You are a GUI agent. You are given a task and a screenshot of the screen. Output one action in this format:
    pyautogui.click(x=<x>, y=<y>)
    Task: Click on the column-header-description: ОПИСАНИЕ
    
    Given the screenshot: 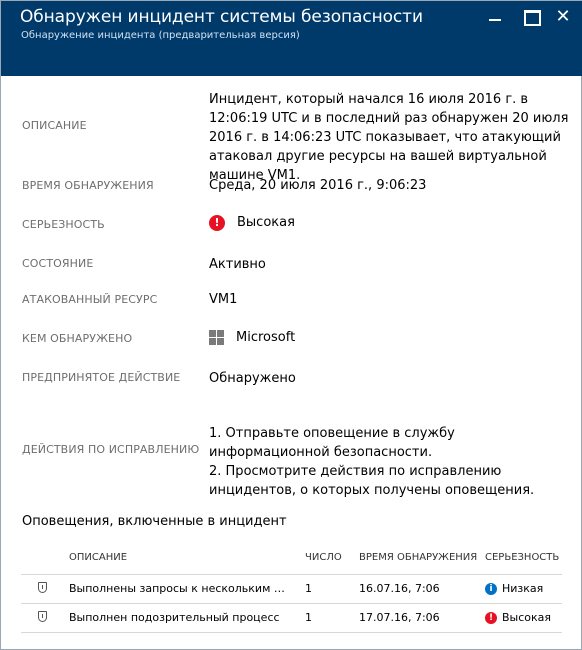 What is the action you would take?
    pyautogui.click(x=187, y=558)
    